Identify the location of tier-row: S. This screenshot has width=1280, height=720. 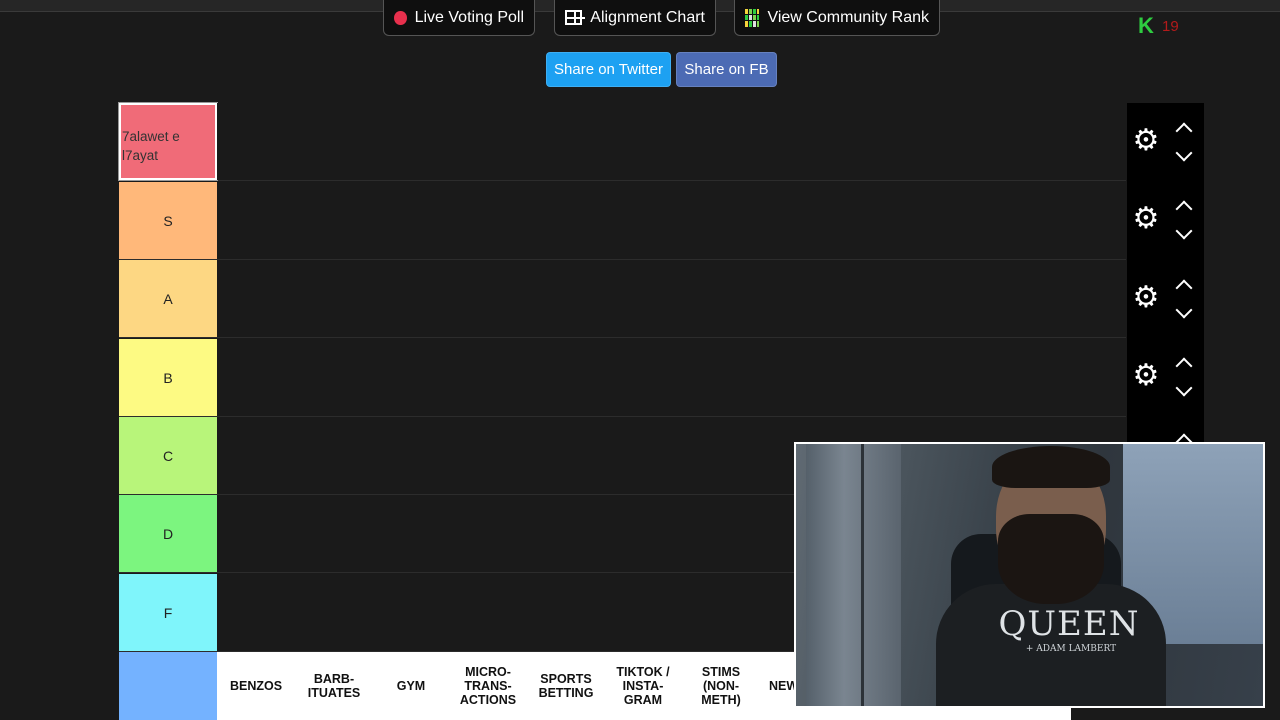
(622, 221).